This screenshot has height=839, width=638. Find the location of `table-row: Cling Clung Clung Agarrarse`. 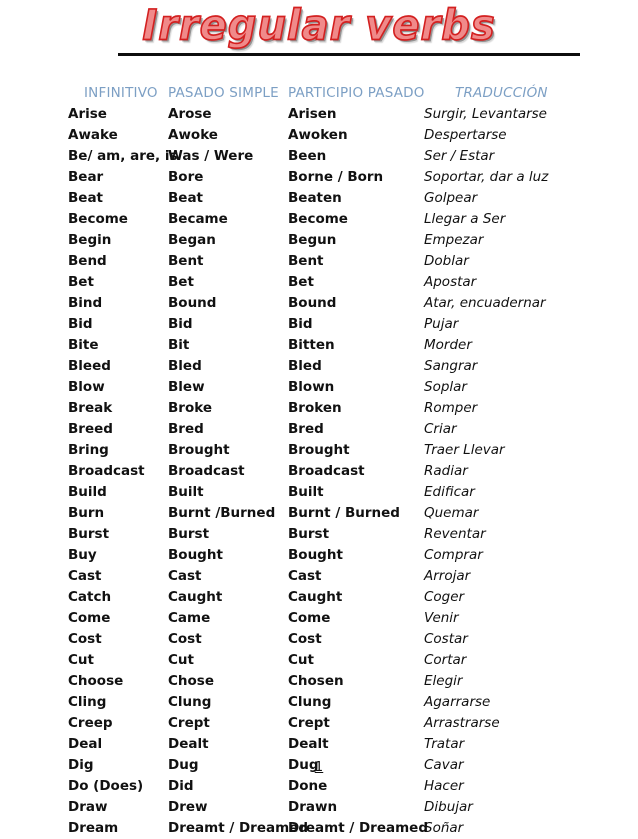

table-row: Cling Clung Clung Agarrarse is located at coordinates (319, 702).